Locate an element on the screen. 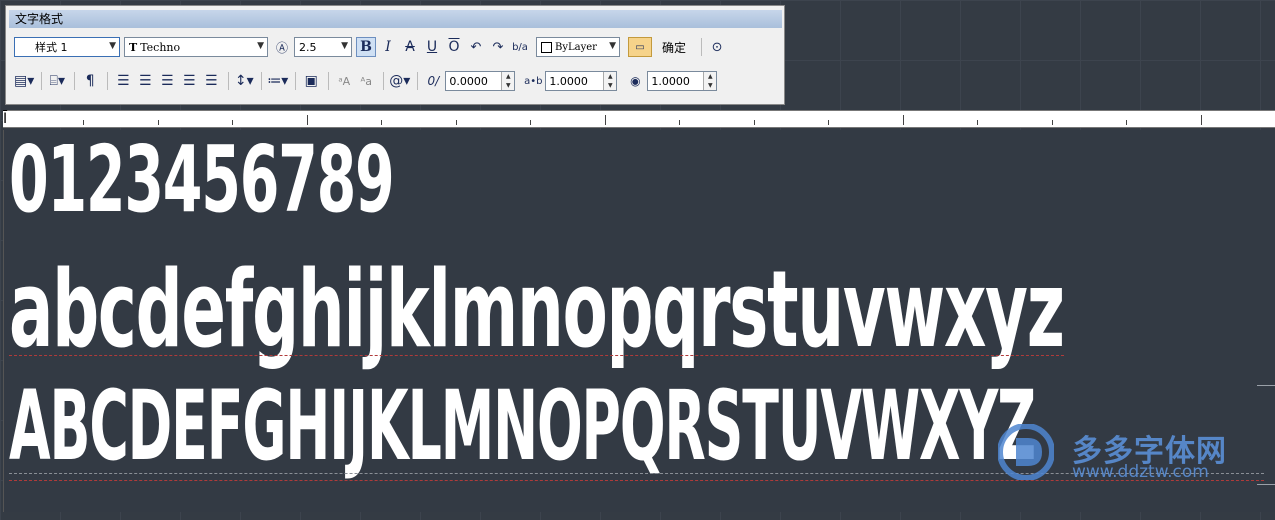 This screenshot has height=520, width=1275. oblique-icon: 0/ is located at coordinates (433, 81).